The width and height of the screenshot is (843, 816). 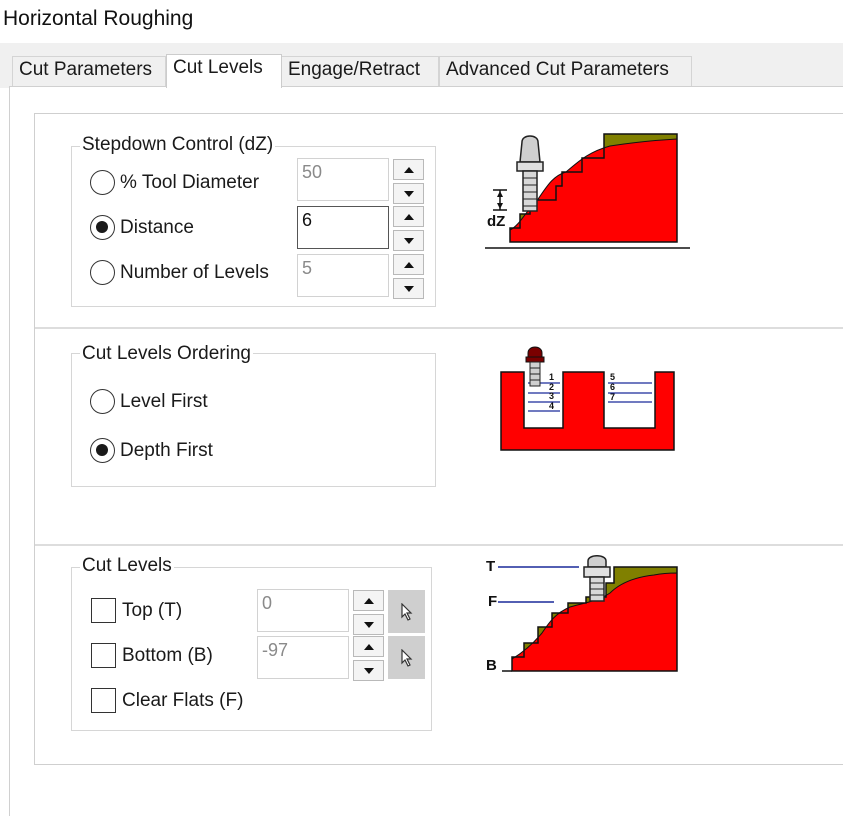 I want to click on tab-advanced-cut-parameters: Advanced Cut Parameters, so click(x=565, y=71).